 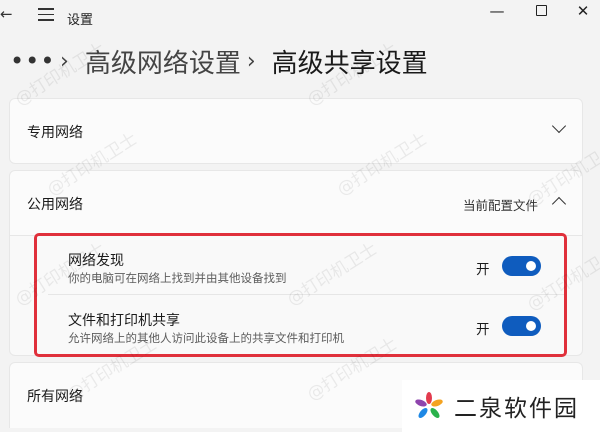 I want to click on section-label: 公用网络, so click(x=55, y=205).